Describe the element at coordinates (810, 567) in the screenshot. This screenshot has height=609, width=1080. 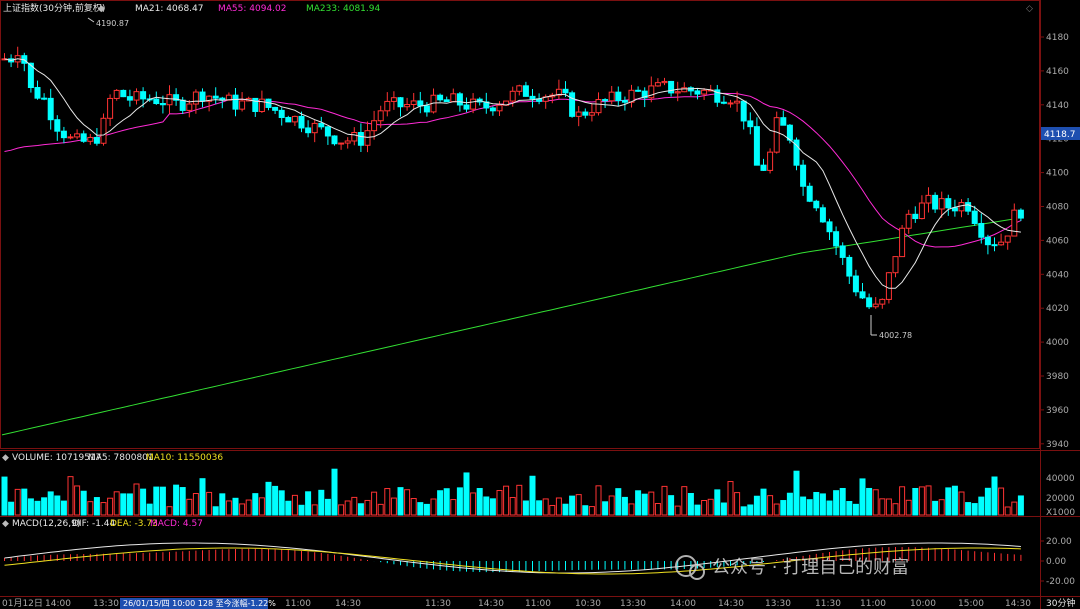
I see `watermark-text: 公众号 · 打理自己的财富` at that location.